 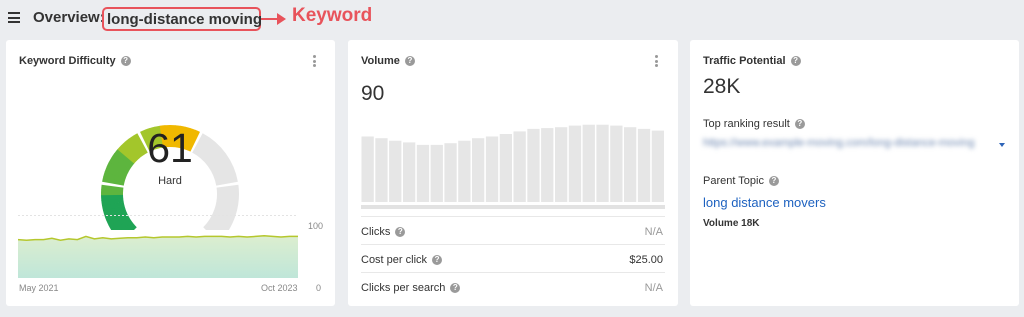 I want to click on parent-topic-label: Parent Topic?, so click(x=741, y=181).